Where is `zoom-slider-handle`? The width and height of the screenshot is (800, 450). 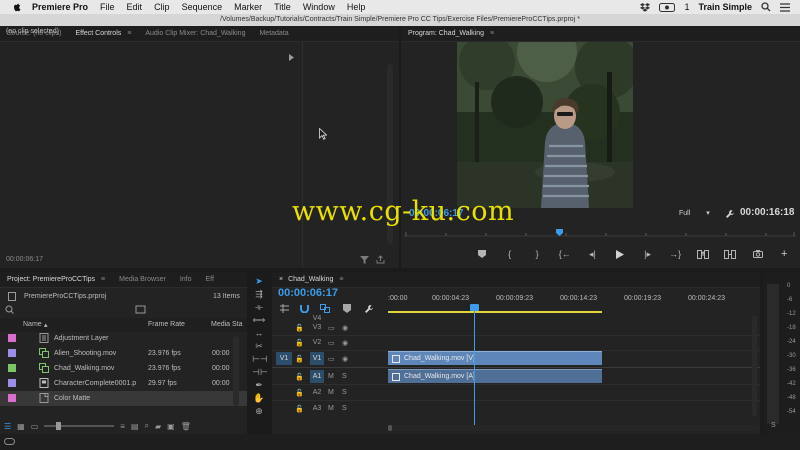 zoom-slider-handle is located at coordinates (59, 426).